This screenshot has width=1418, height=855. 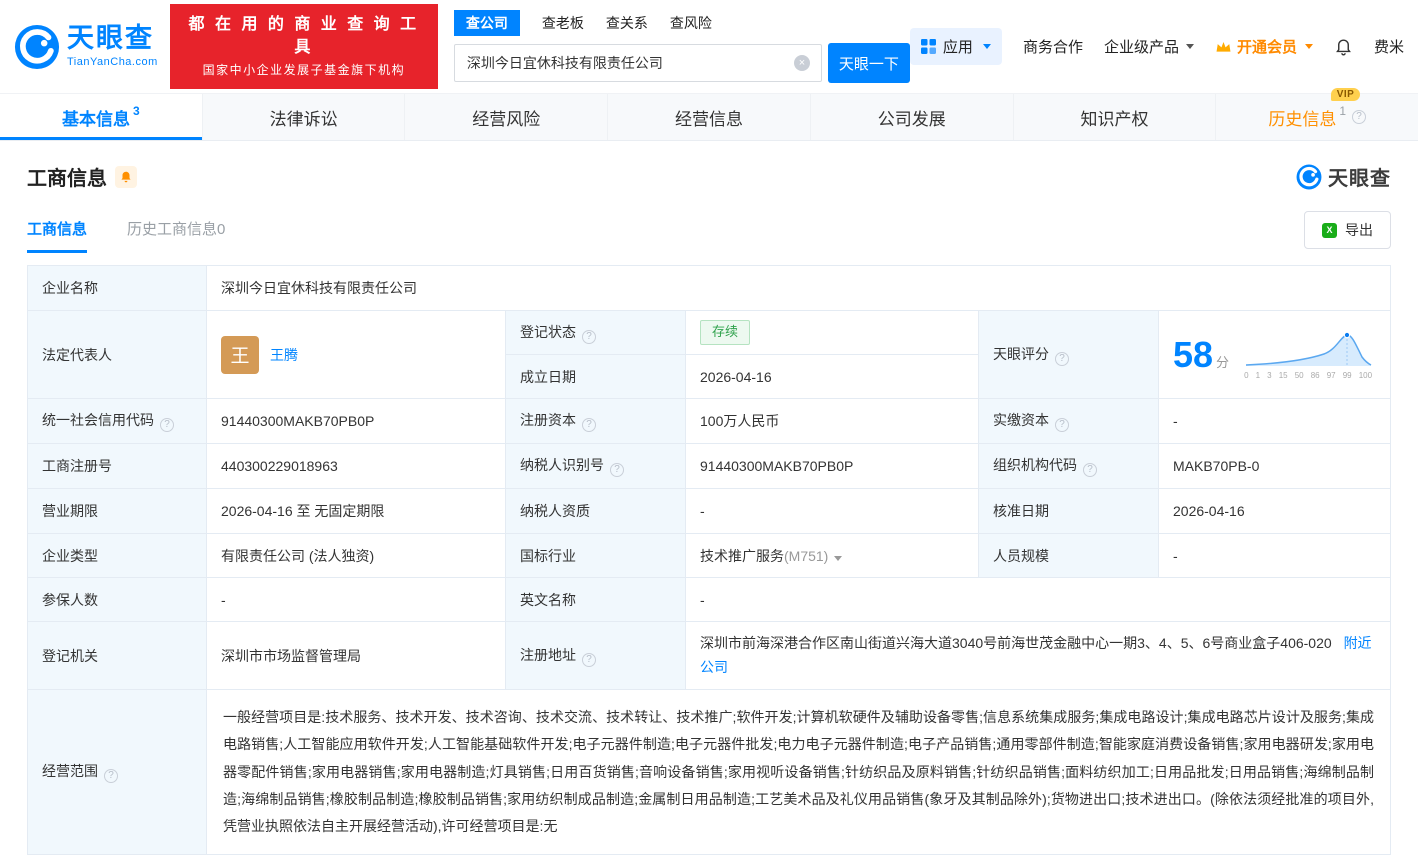 What do you see at coordinates (356, 511) in the screenshot?
I see `business-term-value: 2026-04-16 至 无固定期限` at bounding box center [356, 511].